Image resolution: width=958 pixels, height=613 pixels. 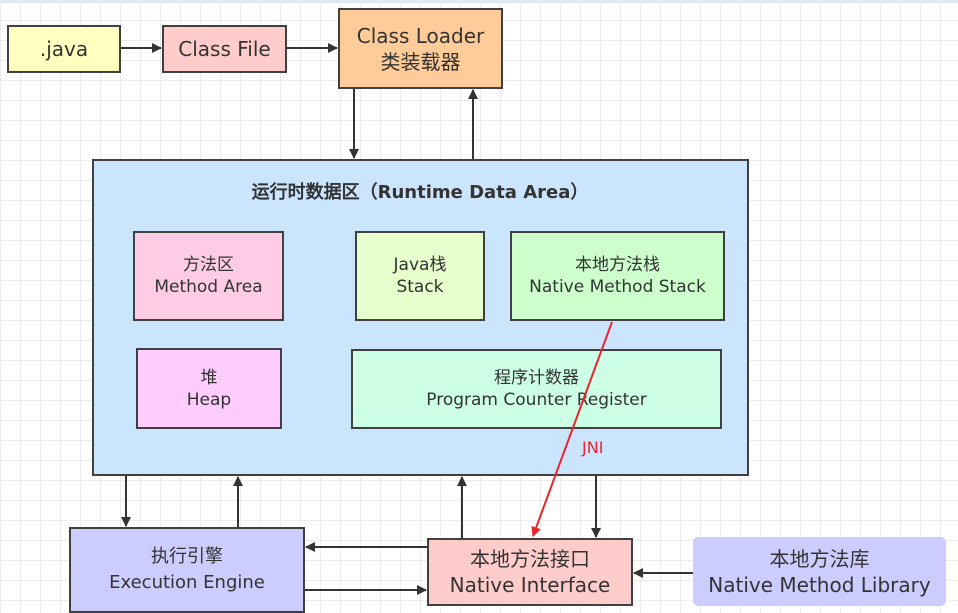 I want to click on jni-label: JNI, so click(x=593, y=447).